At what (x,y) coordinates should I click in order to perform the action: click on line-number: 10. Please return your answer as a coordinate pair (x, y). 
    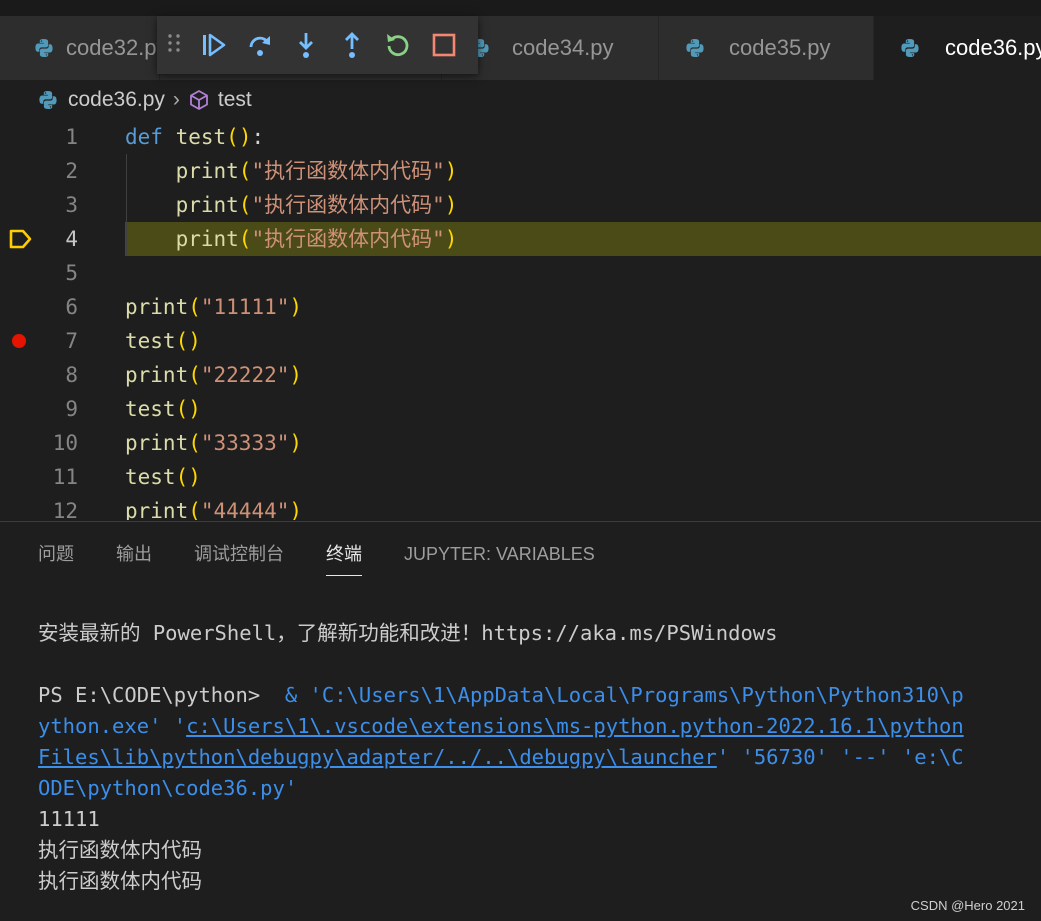
    Looking at the image, I should click on (39, 443).